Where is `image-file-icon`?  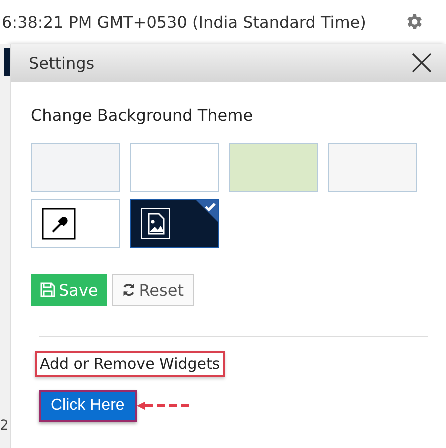 image-file-icon is located at coordinates (156, 224).